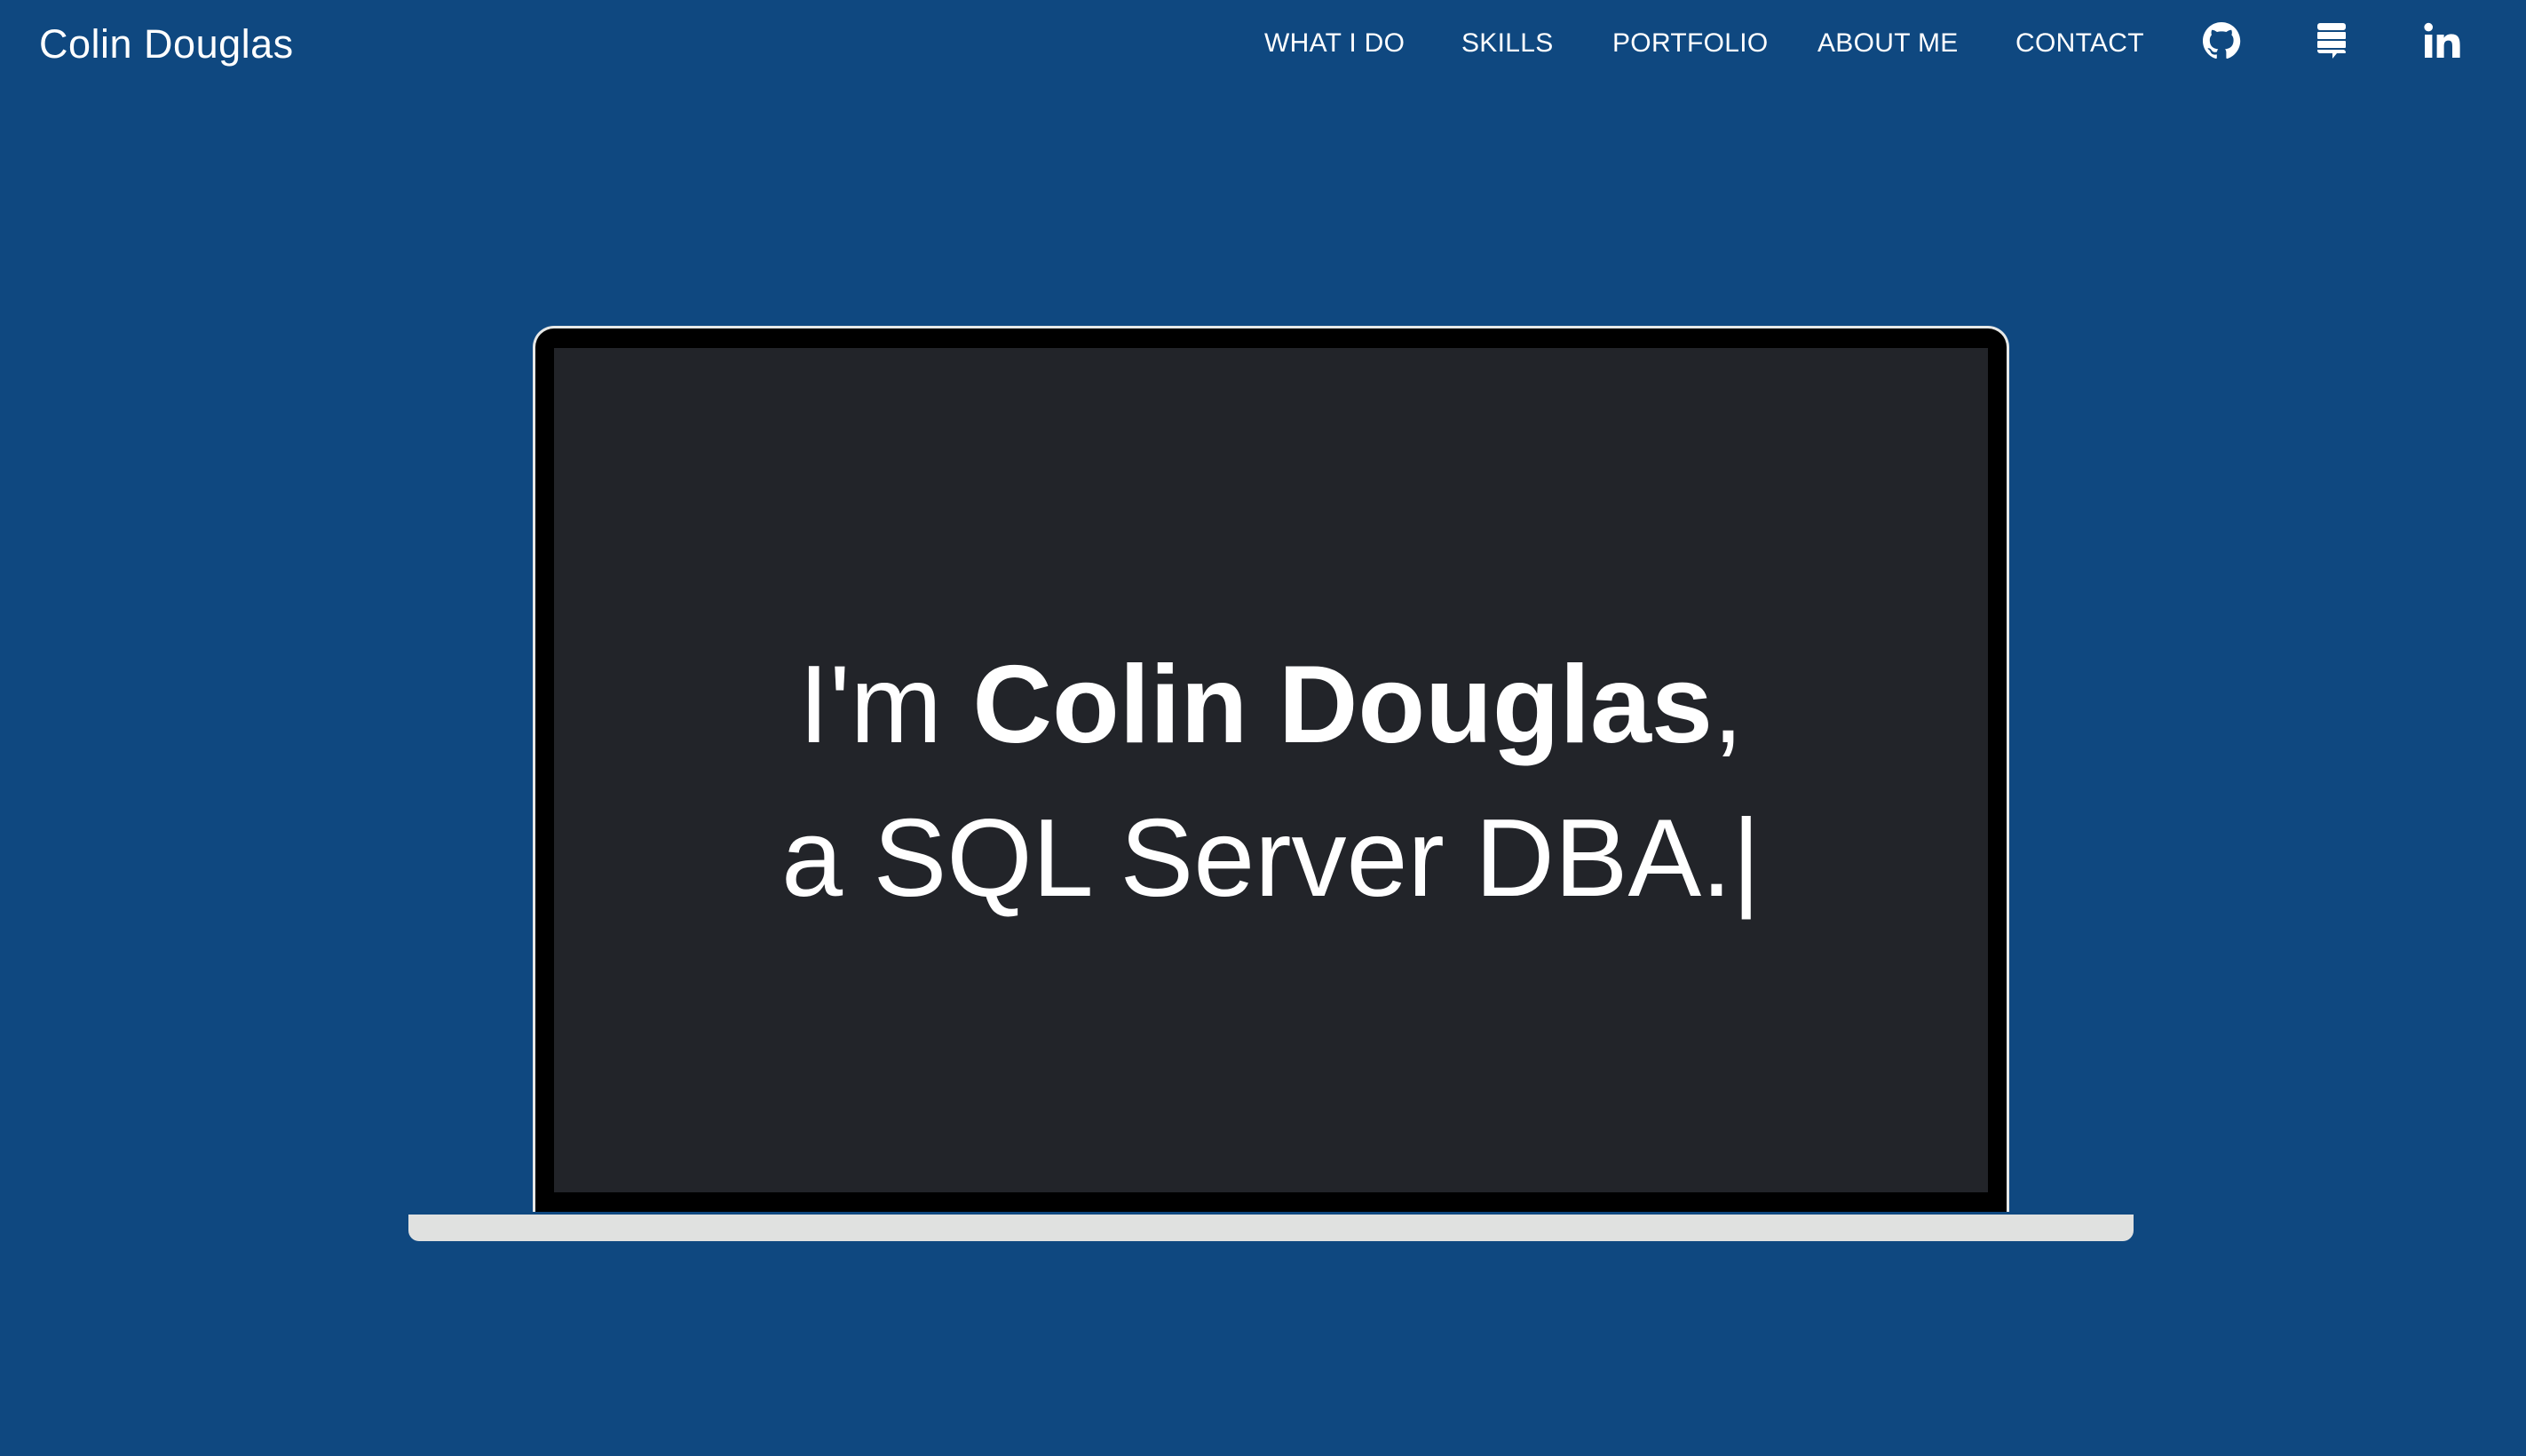 The height and width of the screenshot is (1456, 2526). What do you see at coordinates (1728, 705) in the screenshot?
I see `greeting-suffix: ,` at bounding box center [1728, 705].